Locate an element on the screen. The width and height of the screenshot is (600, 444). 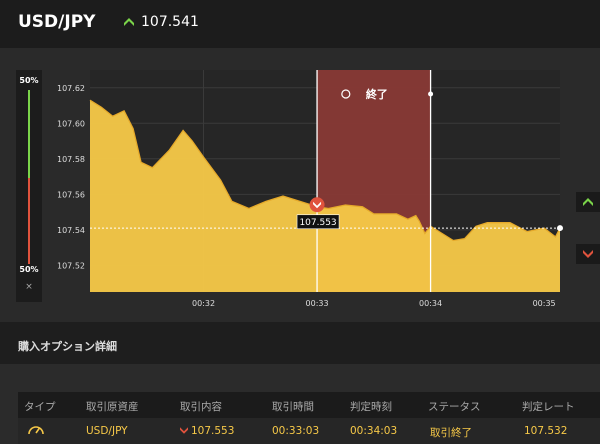
column-header-asset: 取引原資産 is located at coordinates (112, 407).